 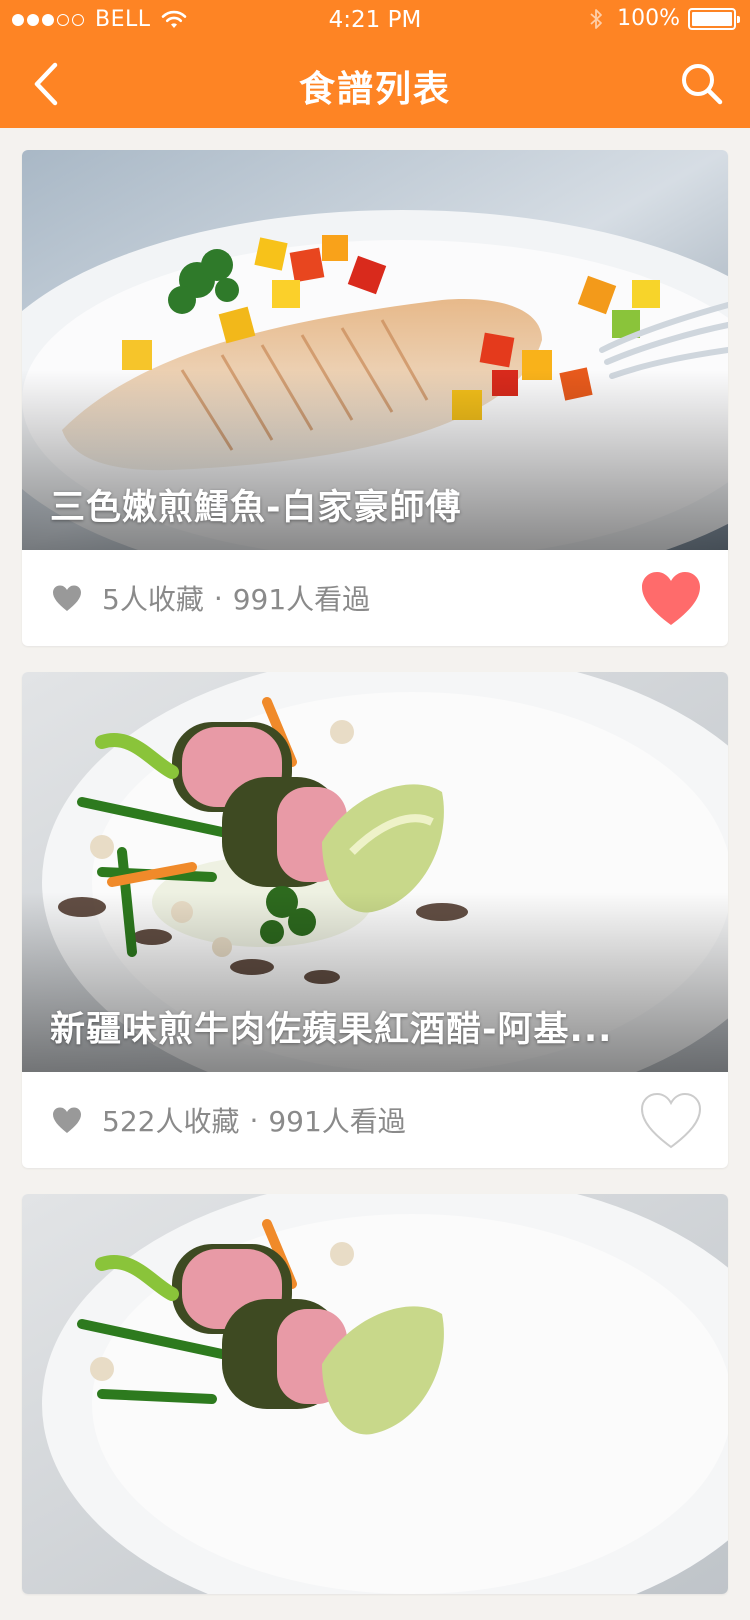 I want to click on app-header: BELL 4:21 PM 100% 食譜列表, so click(x=375, y=64).